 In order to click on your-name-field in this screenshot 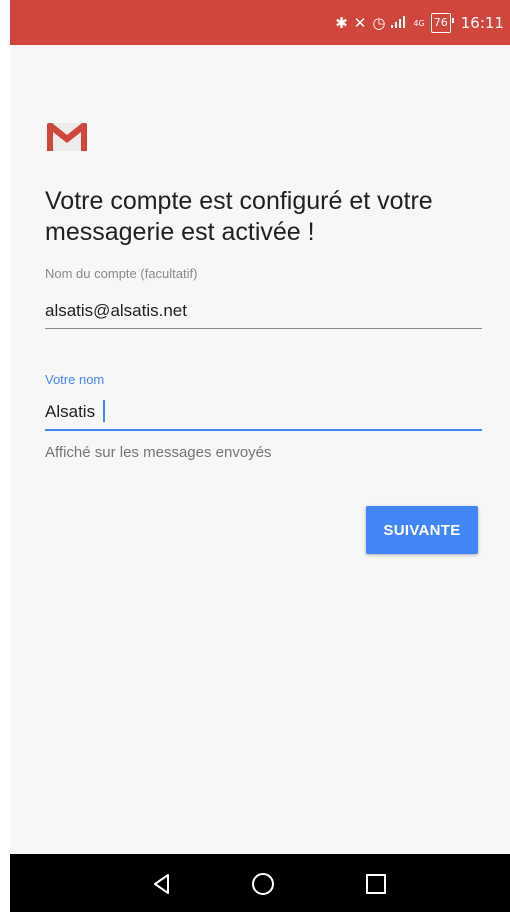, I will do `click(263, 415)`.